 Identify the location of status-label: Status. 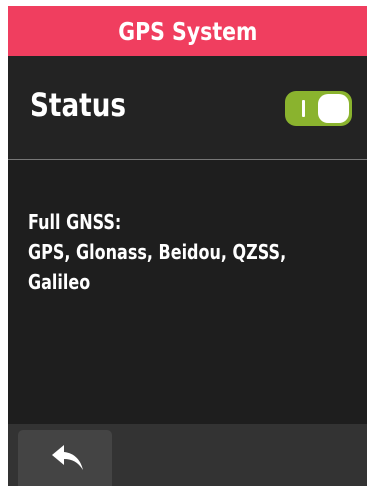
(78, 105).